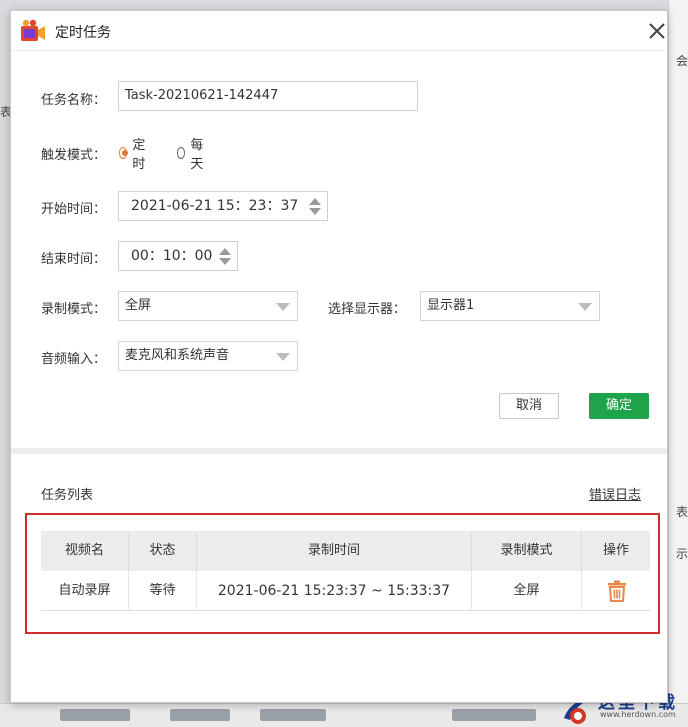 This screenshot has height=727, width=688. I want to click on record-mode-label: 录制模式：, so click(74, 309).